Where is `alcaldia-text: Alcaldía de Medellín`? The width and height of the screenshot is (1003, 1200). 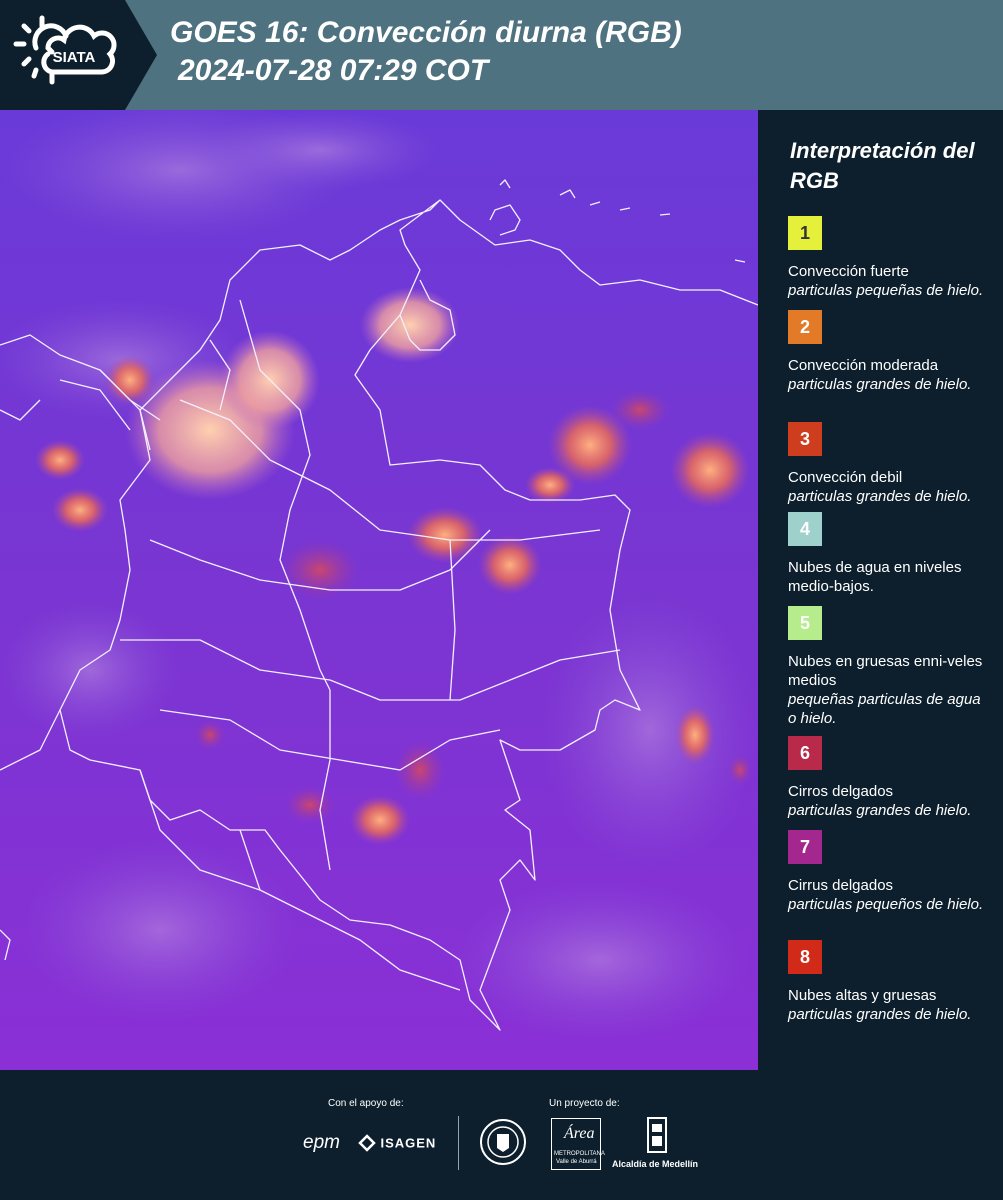
alcaldia-text: Alcaldía de Medellín is located at coordinates (655, 1164).